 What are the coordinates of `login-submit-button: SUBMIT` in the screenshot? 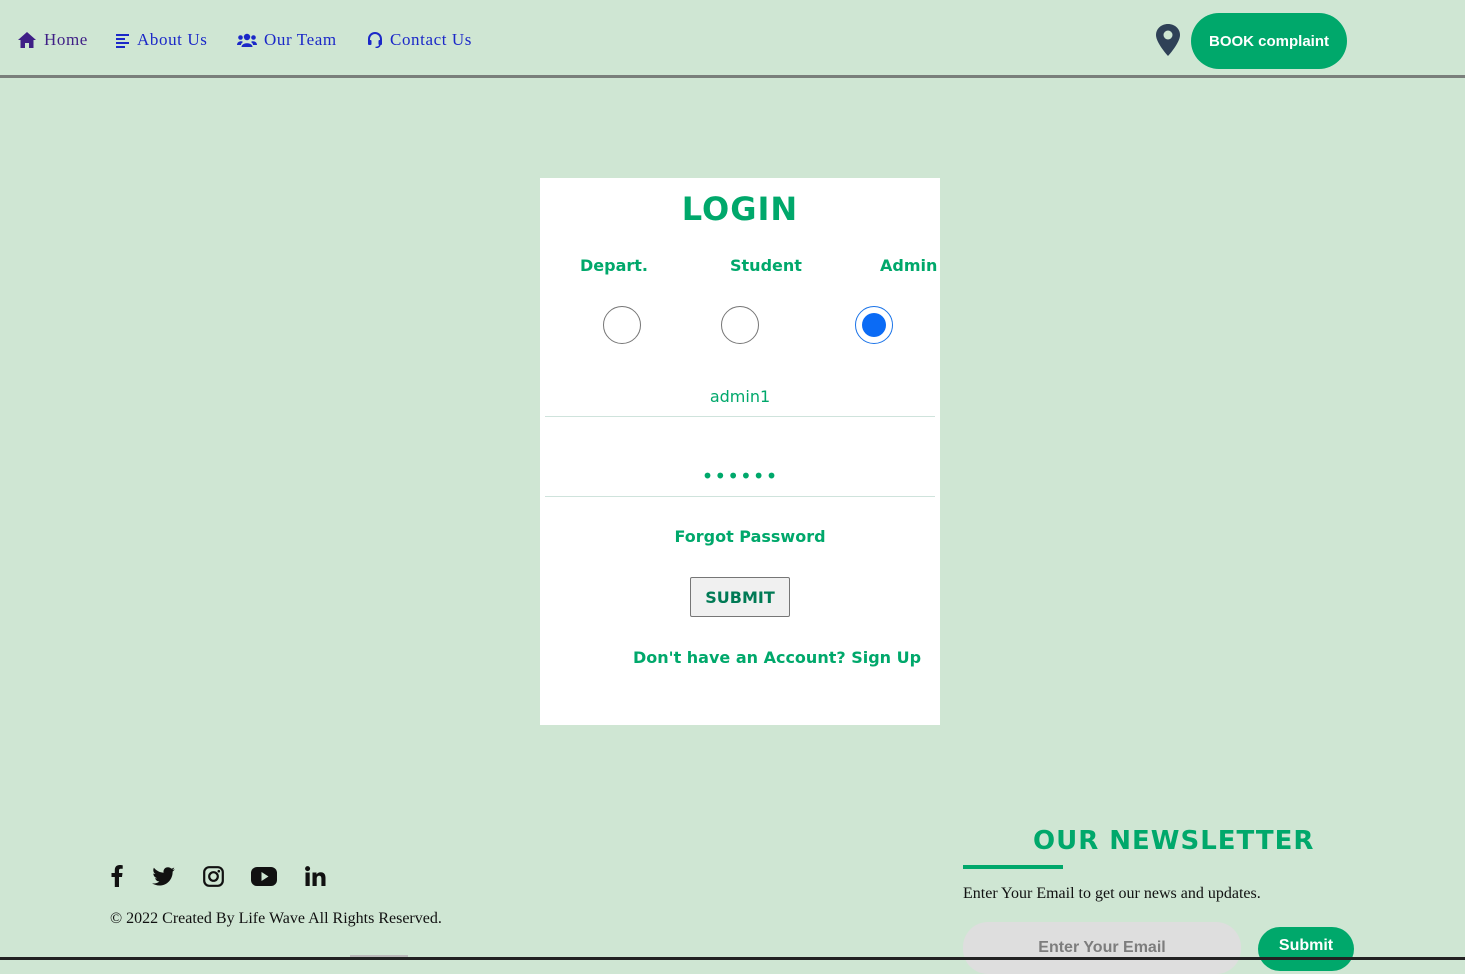 It's located at (740, 597).